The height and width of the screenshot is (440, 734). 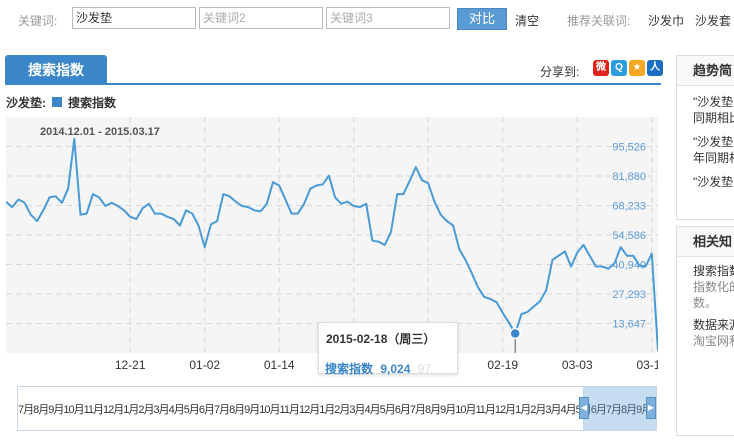 I want to click on keyword1-input: 沙发垫, so click(x=134, y=18).